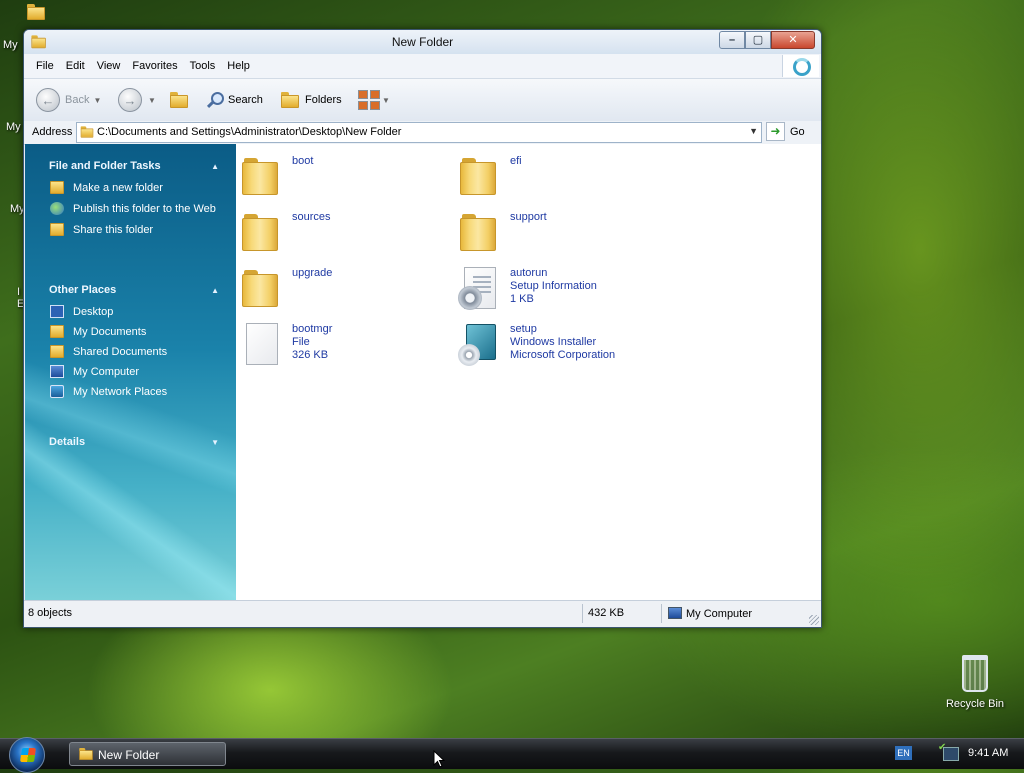  I want to click on search-label: Search, so click(245, 100).